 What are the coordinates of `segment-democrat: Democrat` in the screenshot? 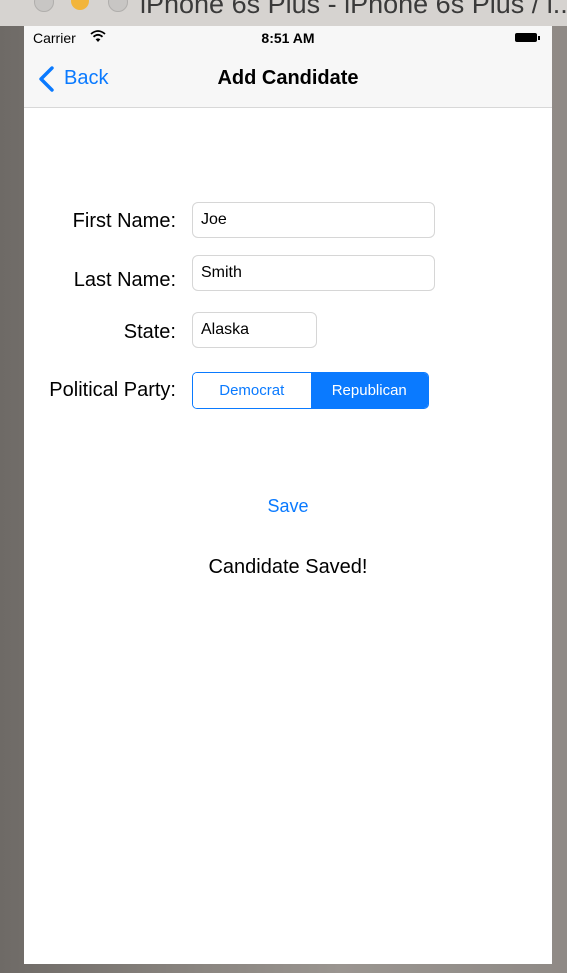 It's located at (252, 390).